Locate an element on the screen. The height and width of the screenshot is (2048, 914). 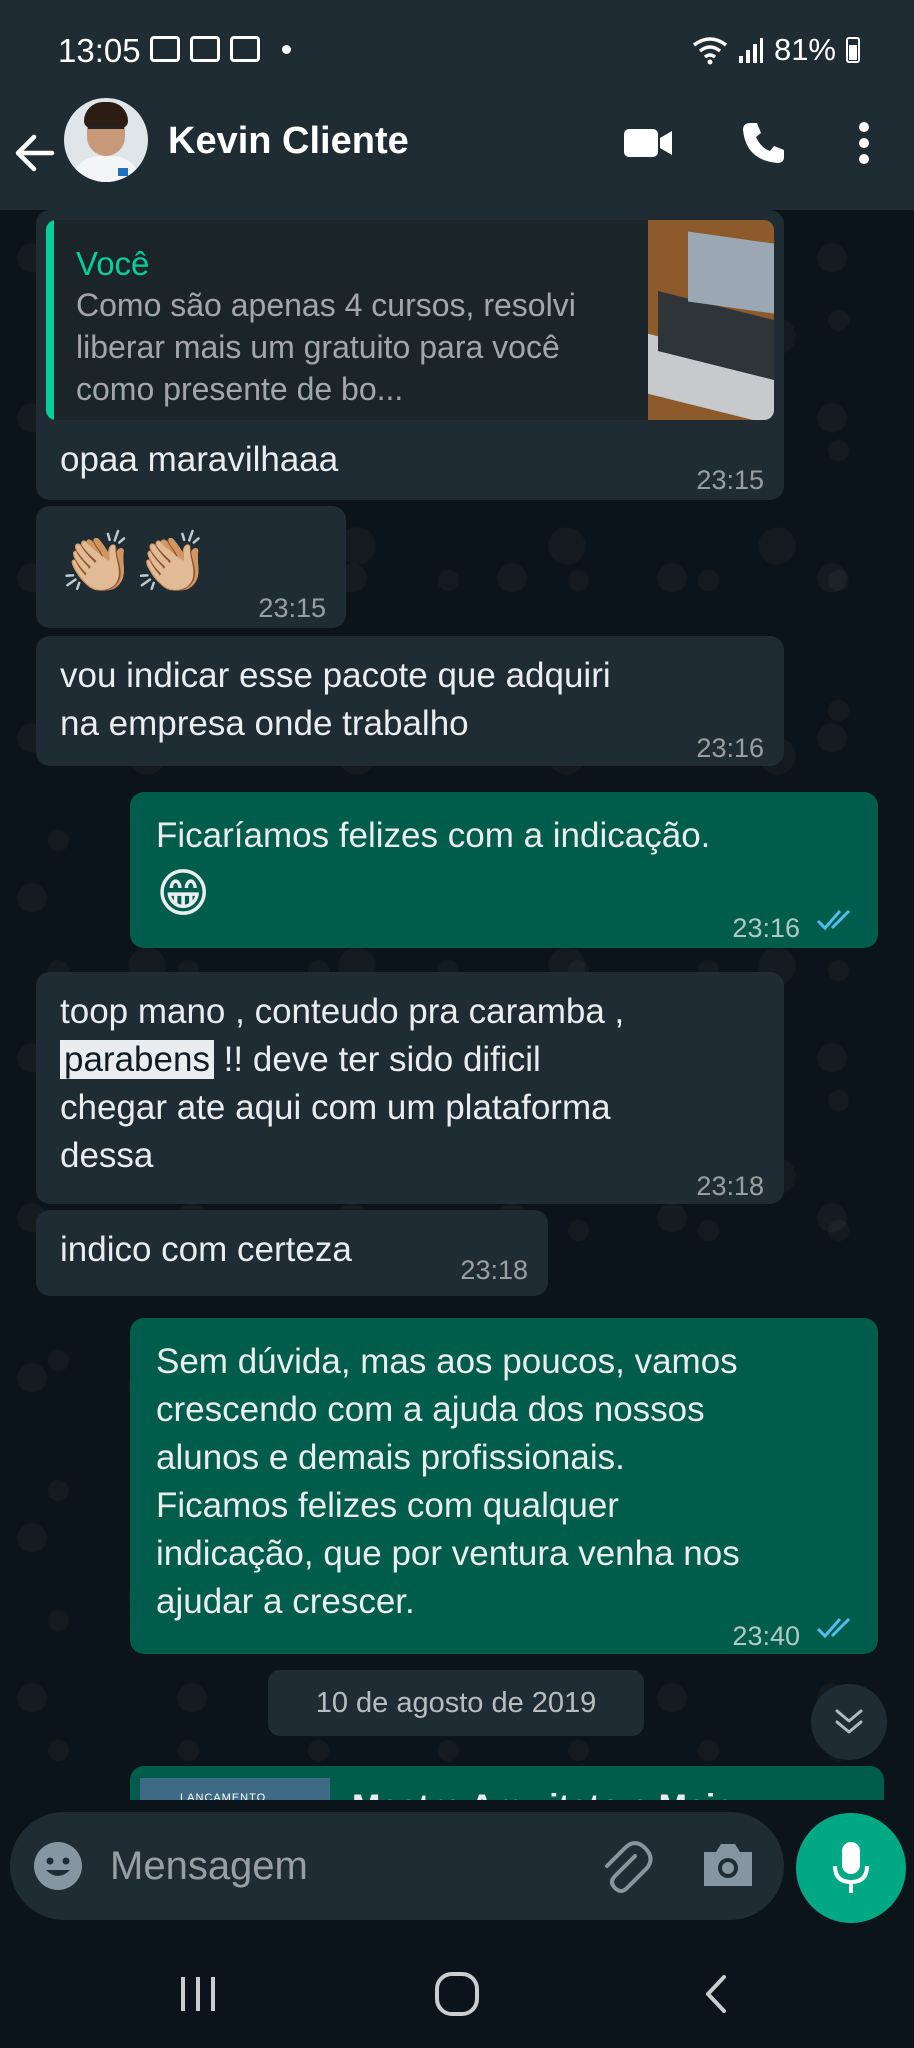
contact-avatar is located at coordinates (106, 140).